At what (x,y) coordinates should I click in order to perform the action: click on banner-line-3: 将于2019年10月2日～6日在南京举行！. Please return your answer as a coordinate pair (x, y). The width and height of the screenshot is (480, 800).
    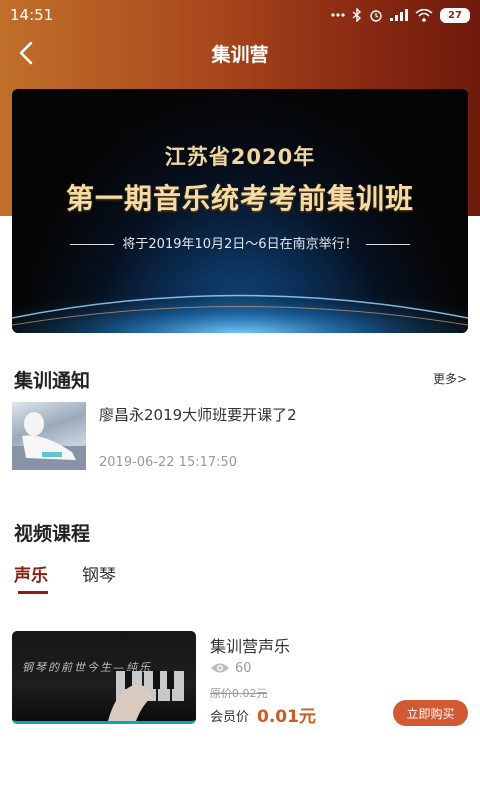
    Looking at the image, I should click on (240, 242).